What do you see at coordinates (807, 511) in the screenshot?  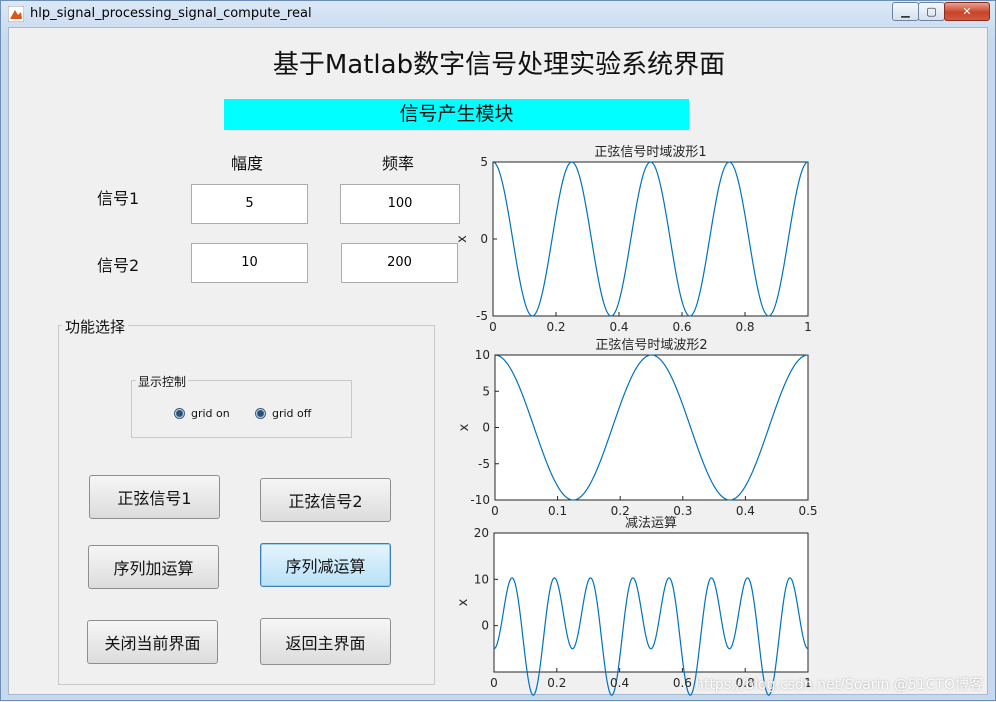 I see `x-tick-label: 0.5` at bounding box center [807, 511].